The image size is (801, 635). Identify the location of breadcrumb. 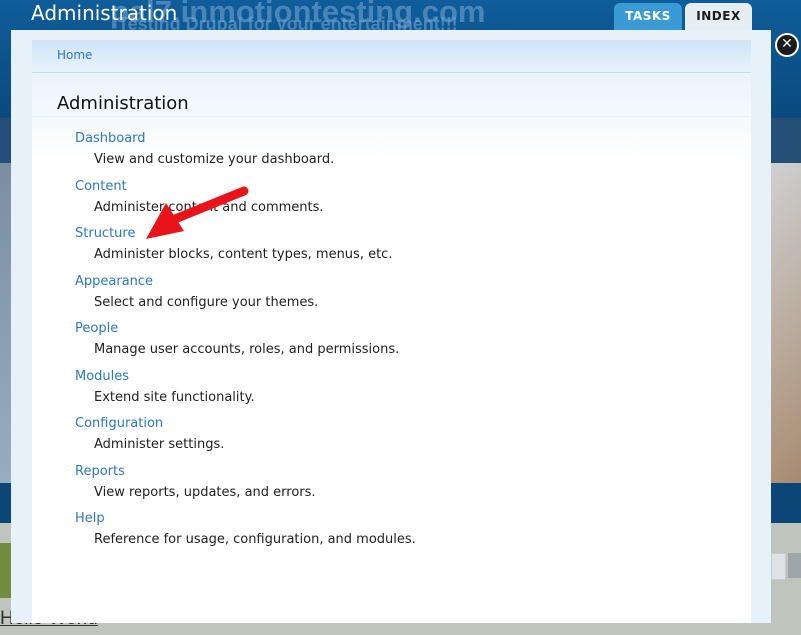
(391, 56).